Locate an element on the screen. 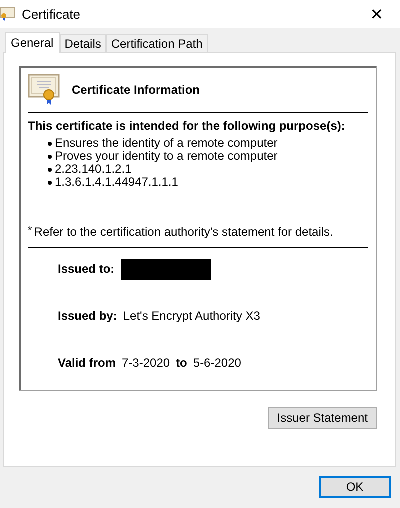 This screenshot has height=508, width=400. tab: Certification Path is located at coordinates (157, 43).